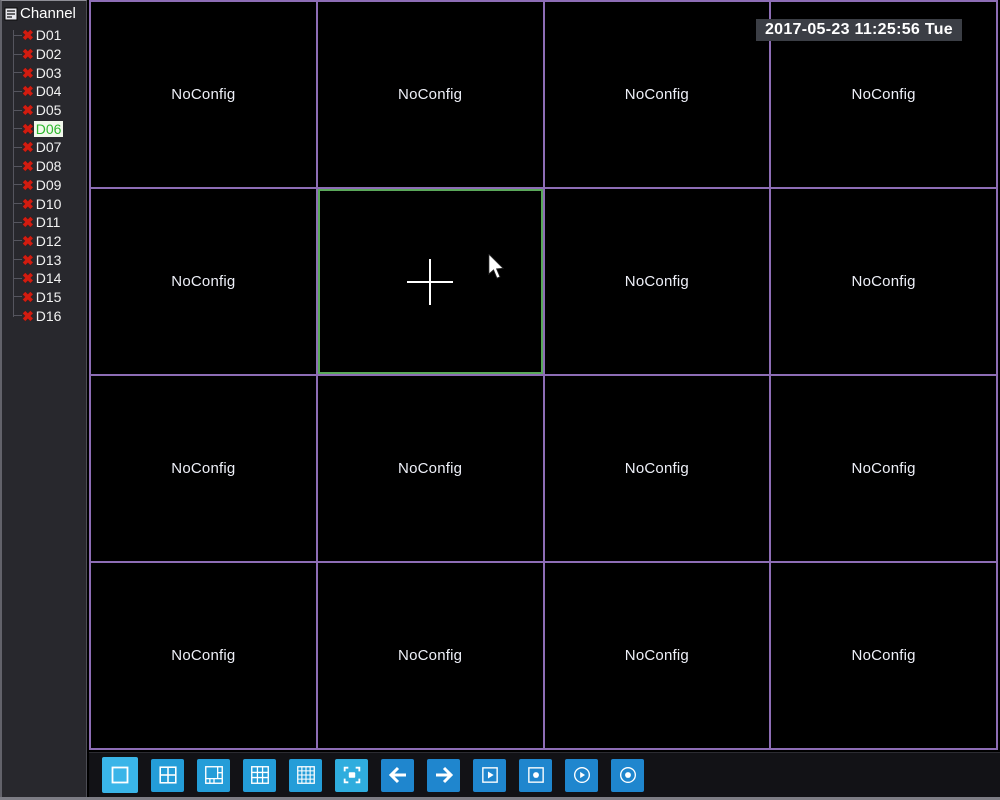 The image size is (1000, 800). I want to click on datetime-display: 2017-05-23 11:25:56 Tue, so click(858, 30).